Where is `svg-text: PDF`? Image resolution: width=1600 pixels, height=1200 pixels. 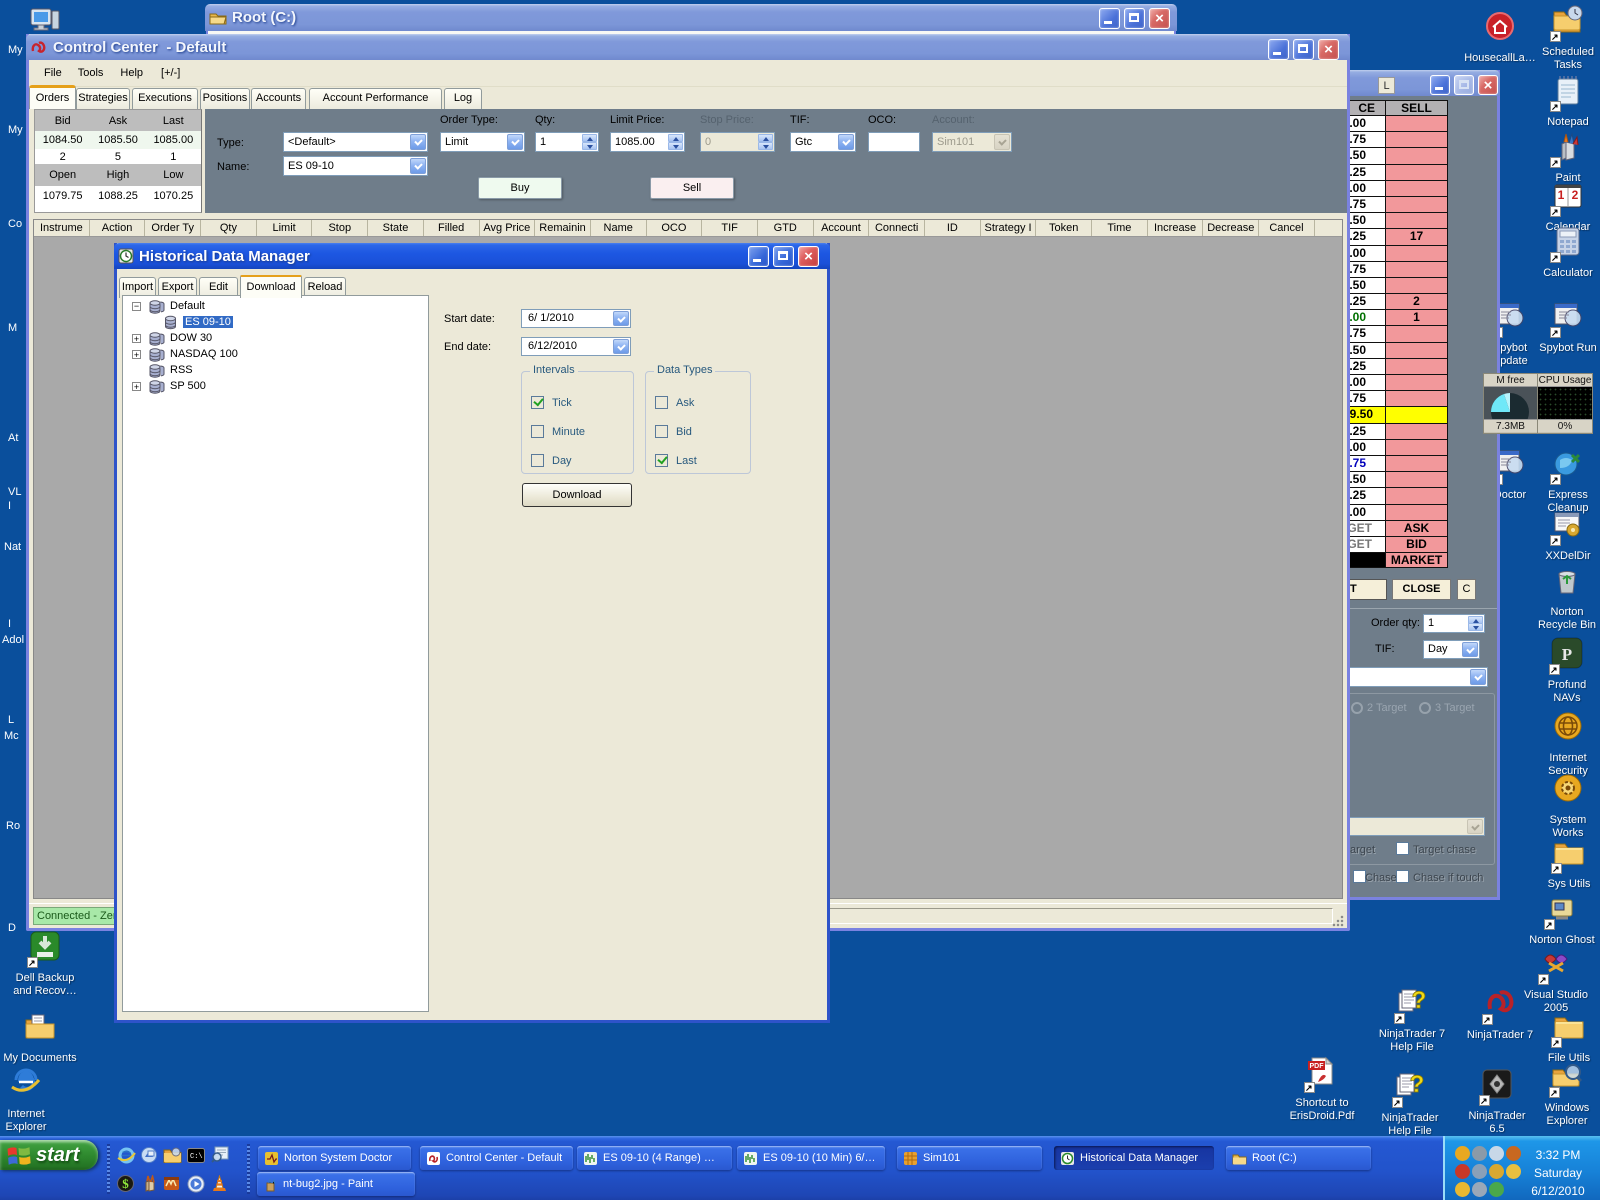
svg-text: PDF is located at coordinates (1317, 1066).